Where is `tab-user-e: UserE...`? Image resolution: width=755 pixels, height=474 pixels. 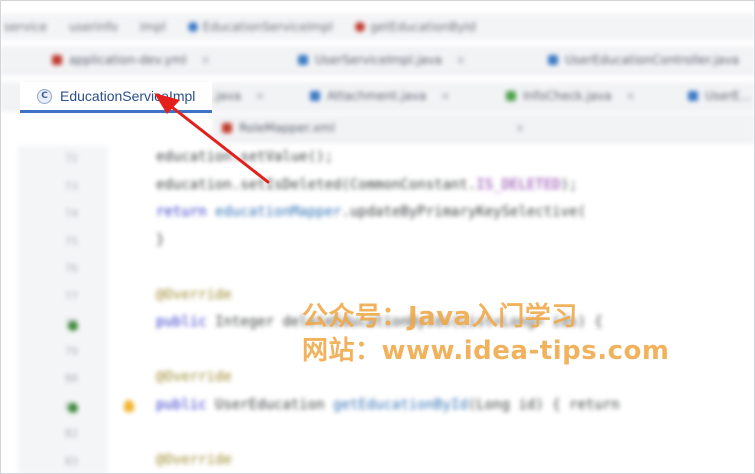 tab-user-e: UserE... is located at coordinates (719, 96).